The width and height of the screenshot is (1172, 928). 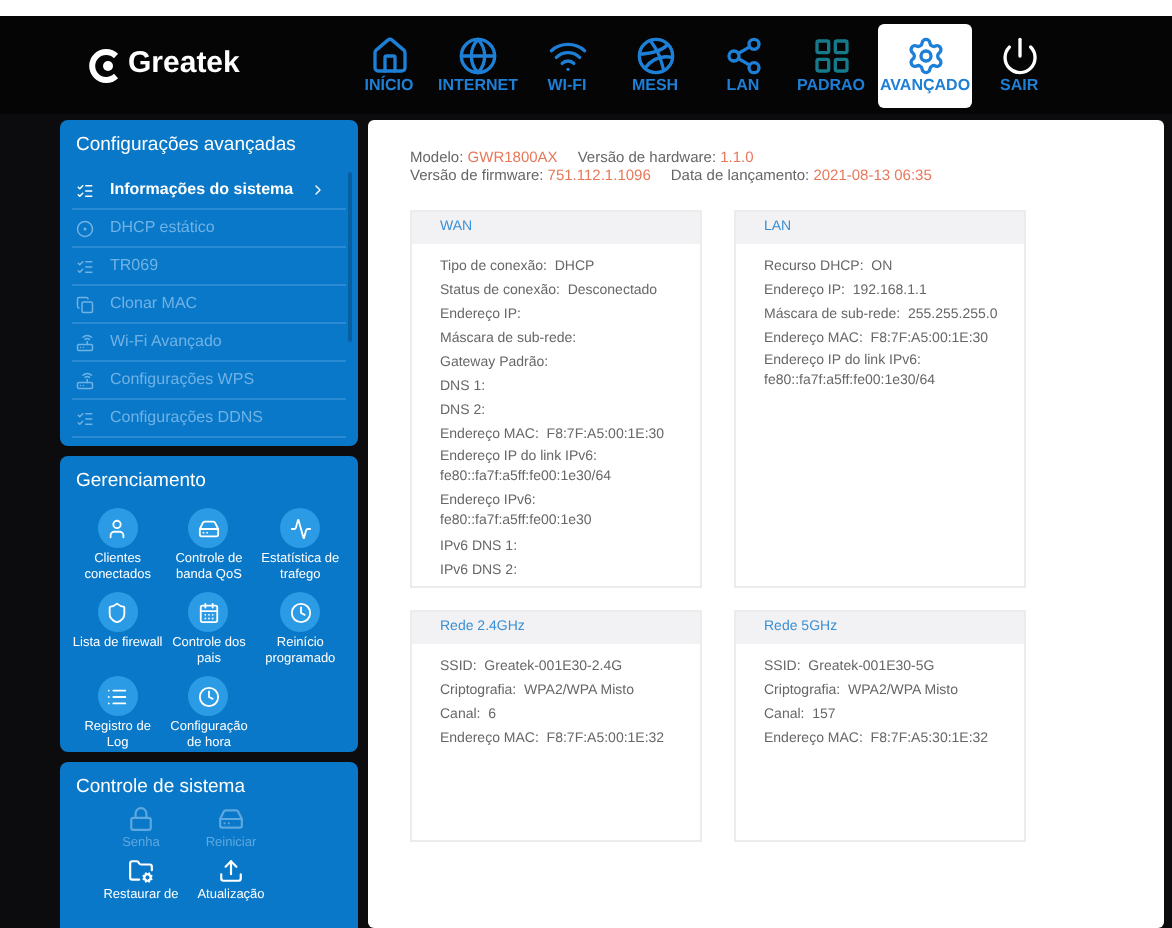 I want to click on copy-icon, so click(x=85, y=304).